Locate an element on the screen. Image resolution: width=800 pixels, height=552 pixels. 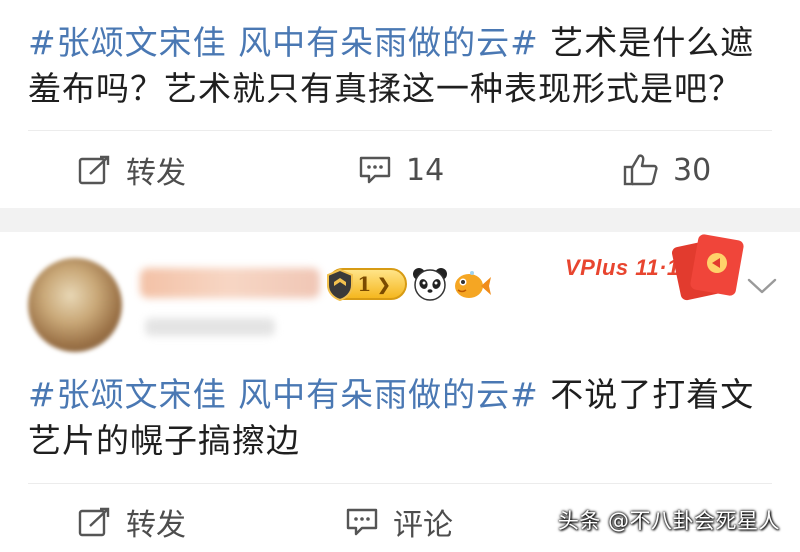
comment-button: 14 is located at coordinates (401, 170).